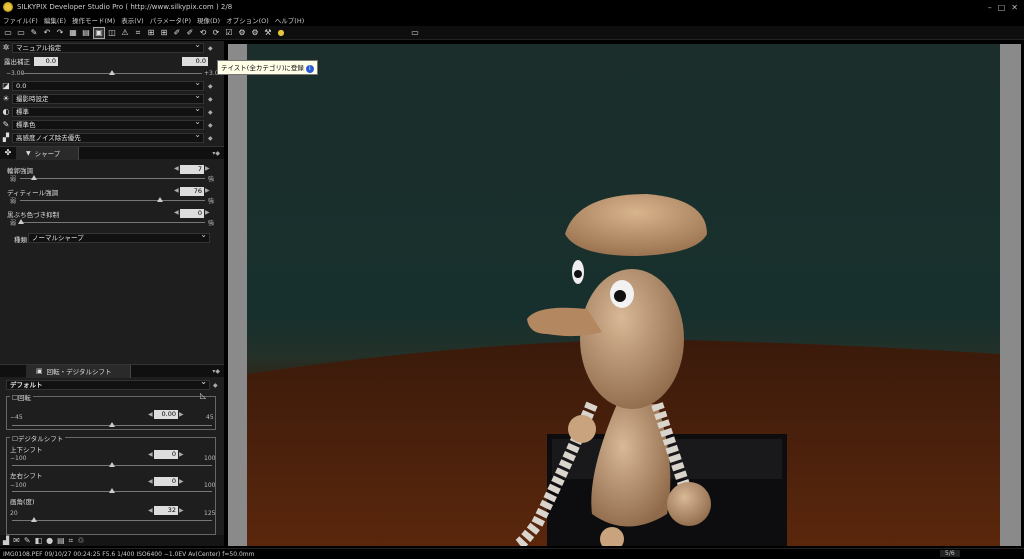 The width and height of the screenshot is (1024, 559). I want to click on rotate-preset-select: デフォルト, so click(108, 384).